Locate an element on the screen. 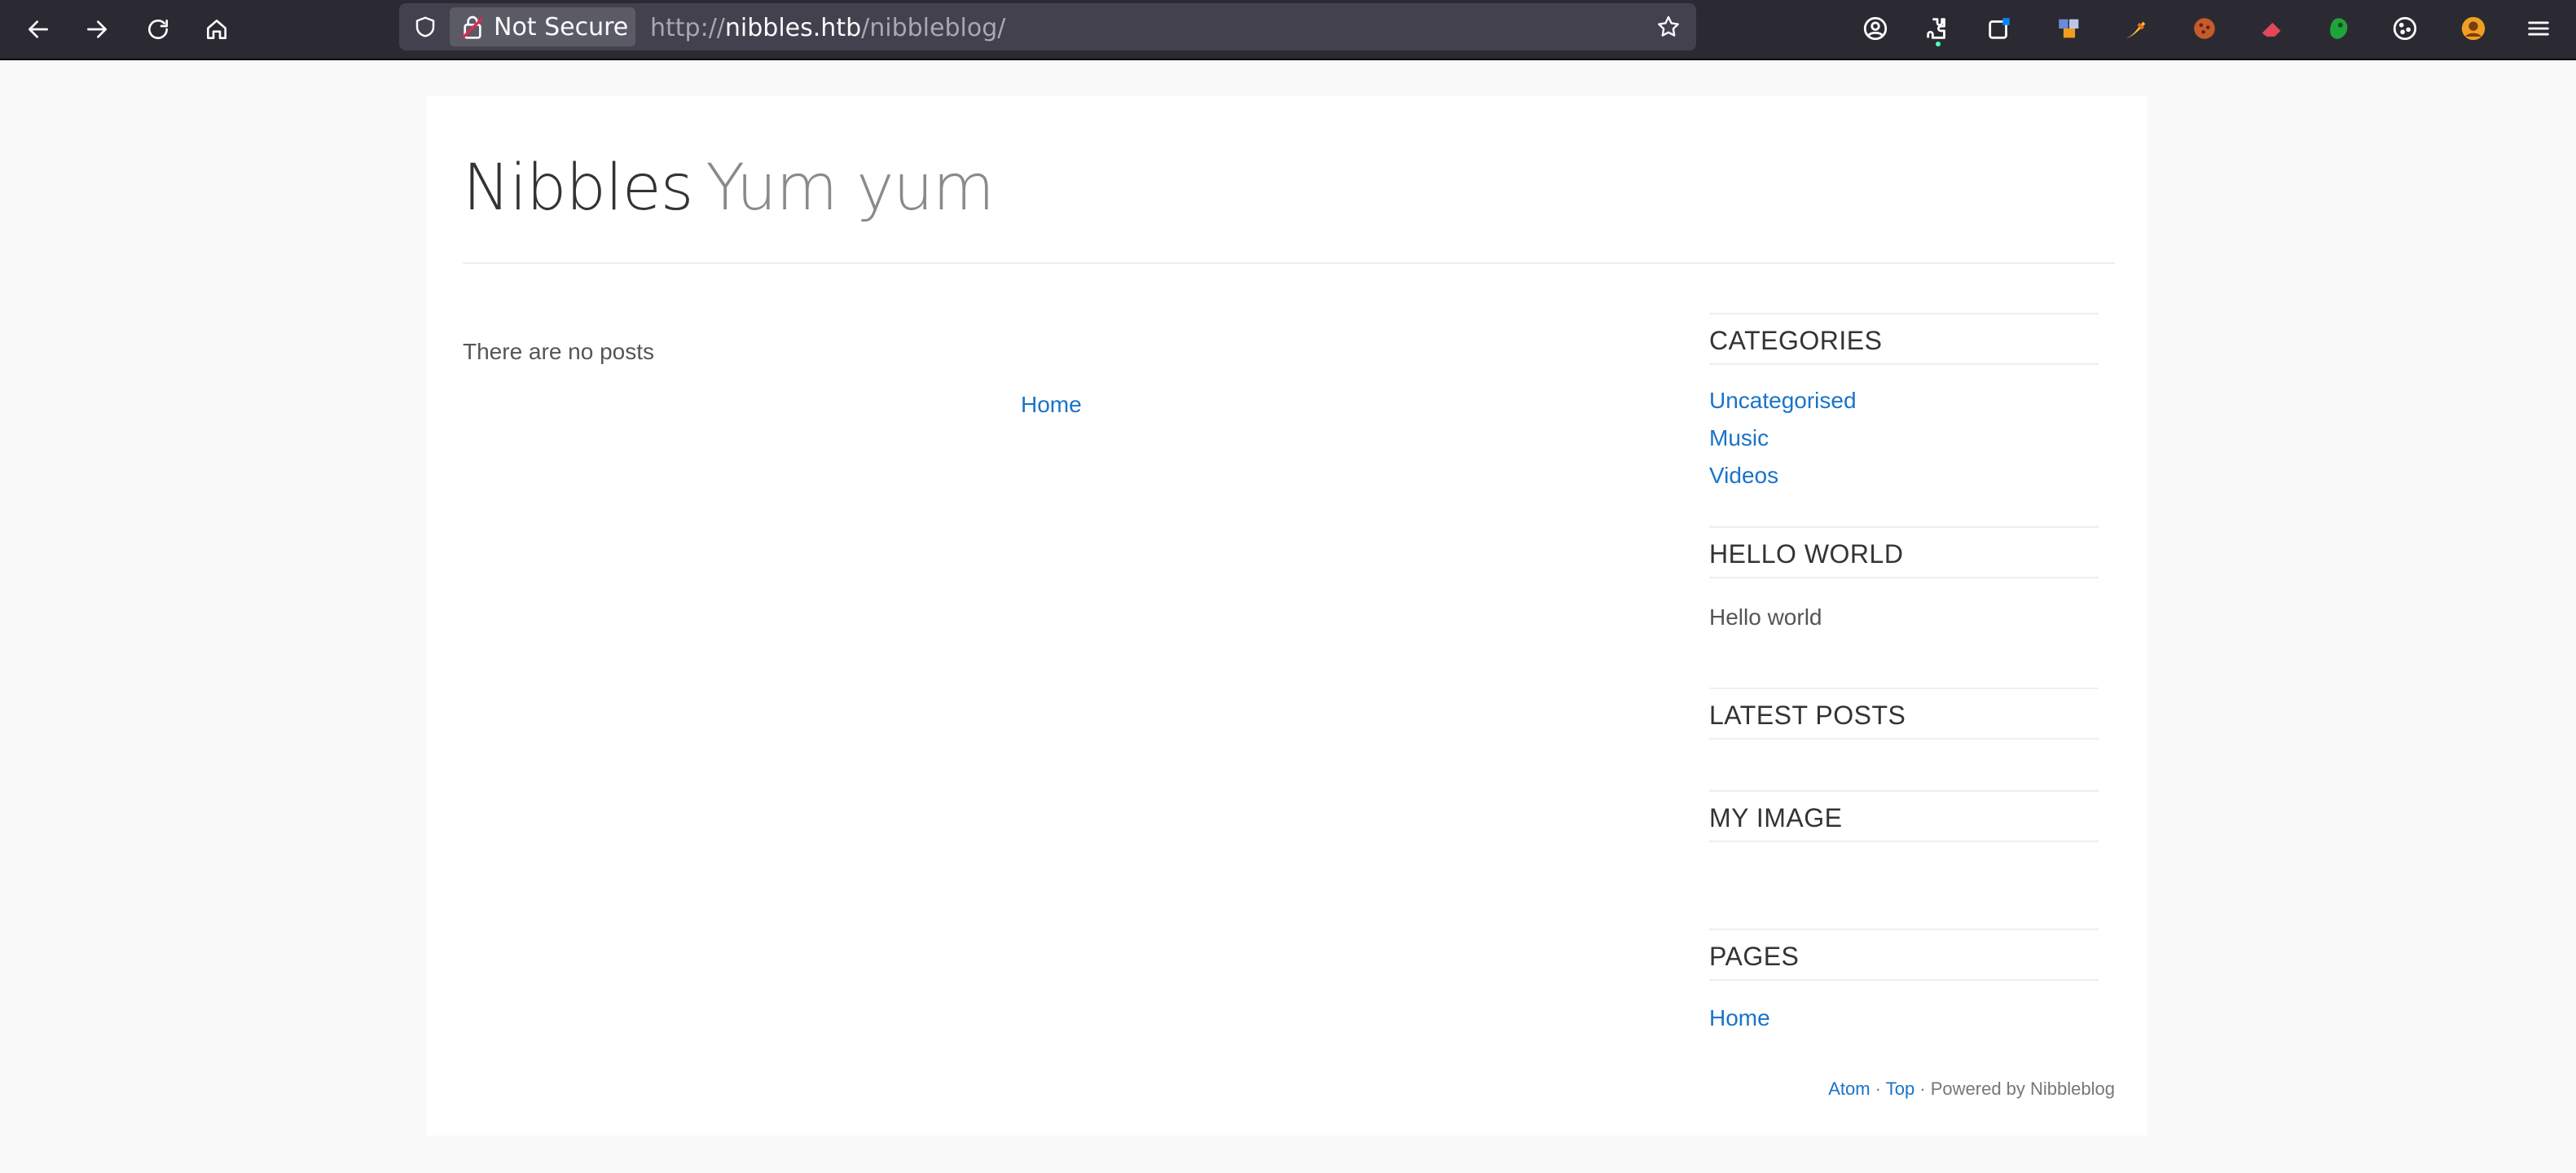 This screenshot has width=2576, height=1173. shield-icon is located at coordinates (425, 27).